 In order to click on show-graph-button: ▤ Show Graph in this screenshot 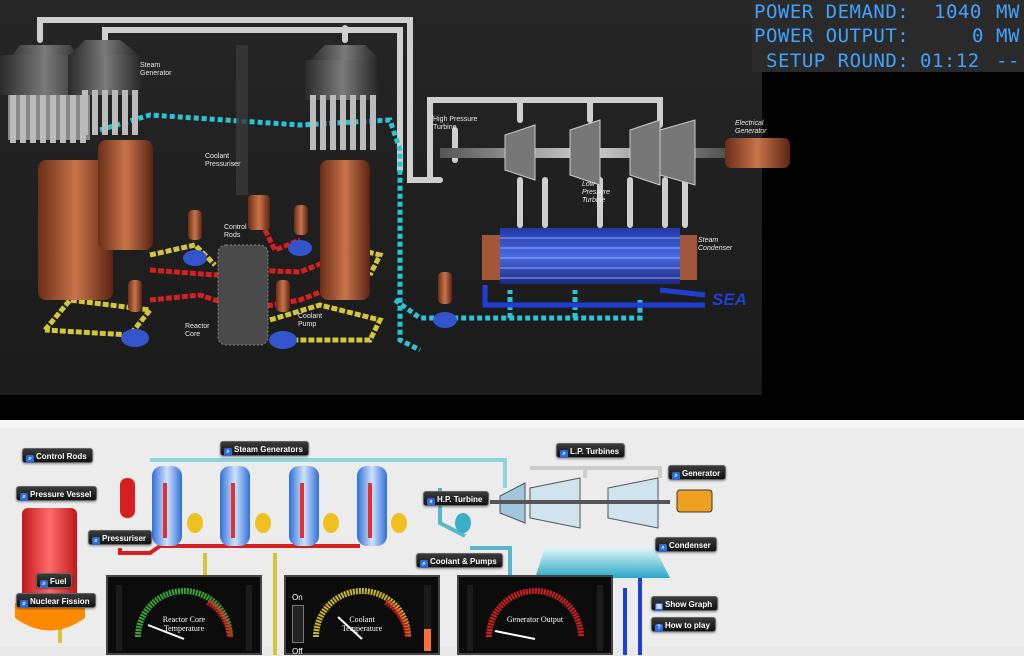, I will do `click(685, 603)`.